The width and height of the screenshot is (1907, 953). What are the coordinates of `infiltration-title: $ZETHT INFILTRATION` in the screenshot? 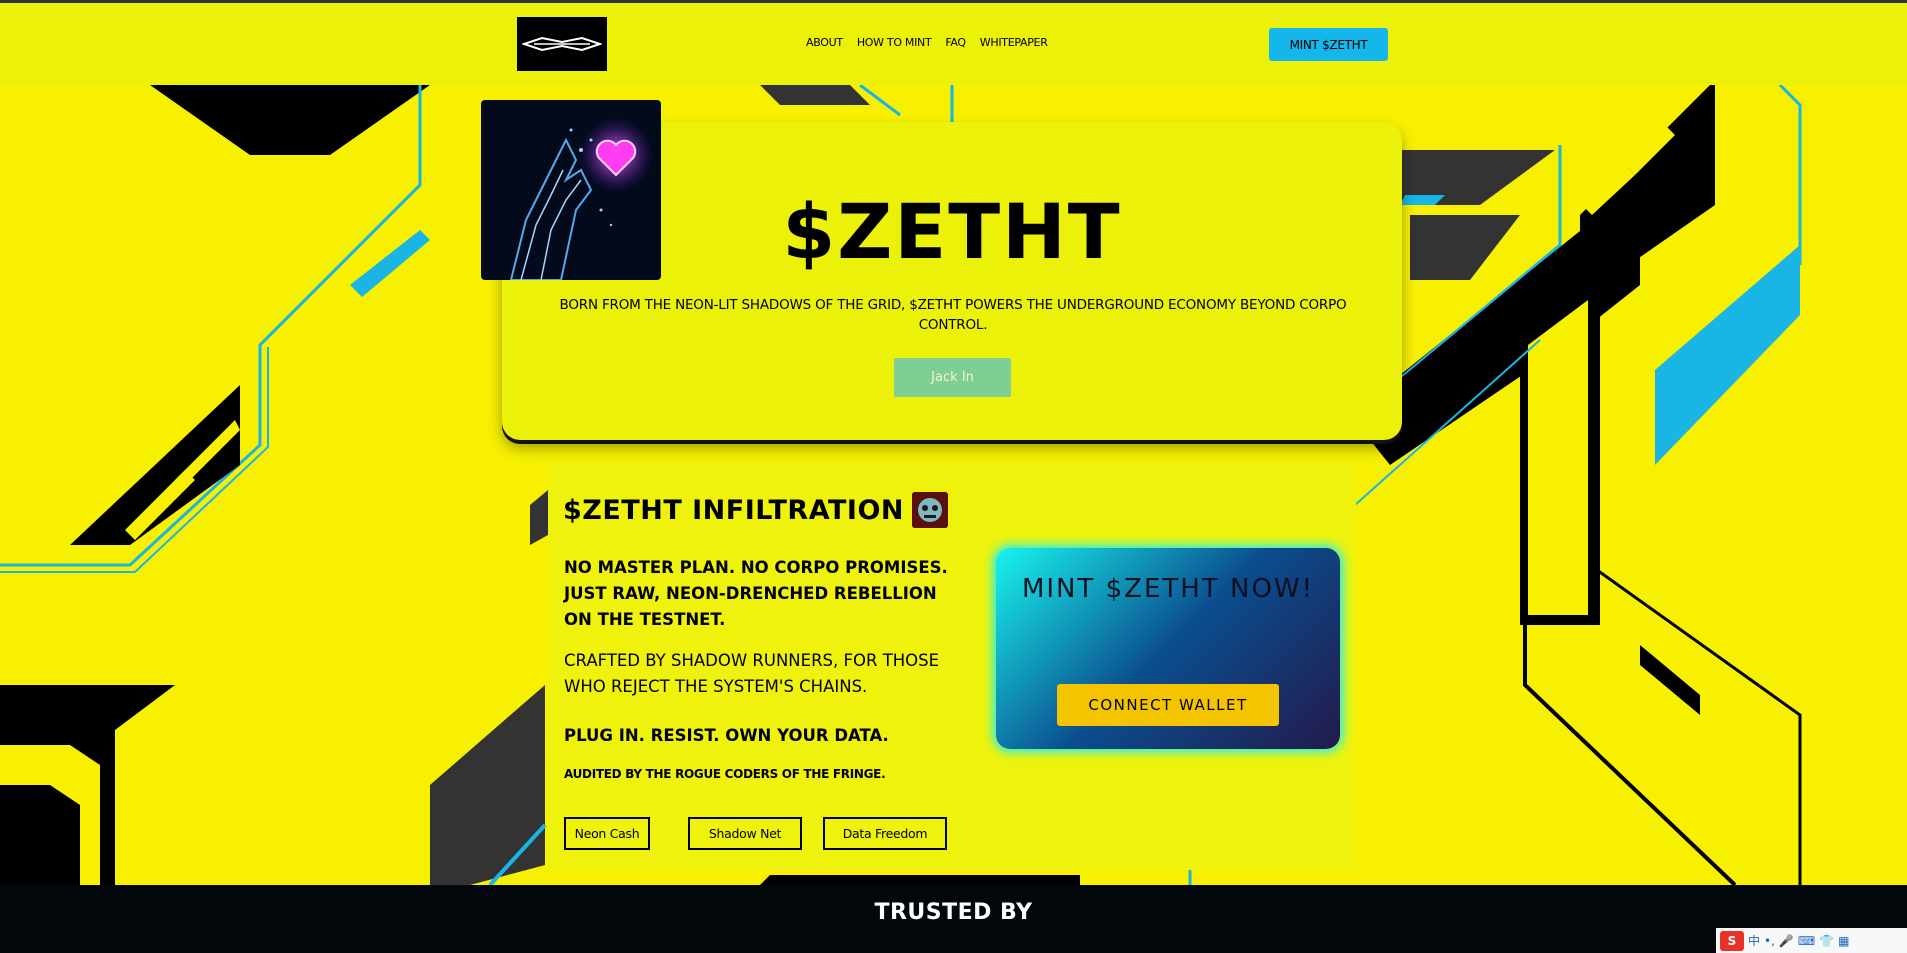 It's located at (756, 510).